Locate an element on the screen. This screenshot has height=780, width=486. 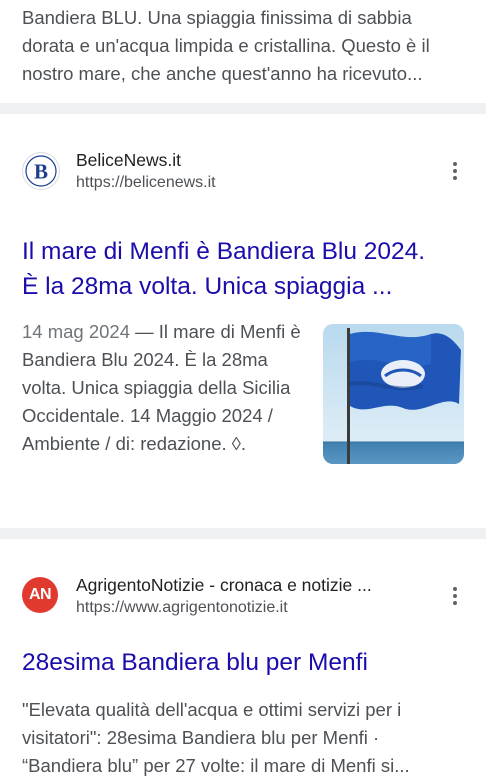
agrigentonotizie-favicon-icon: AN is located at coordinates (40, 595).